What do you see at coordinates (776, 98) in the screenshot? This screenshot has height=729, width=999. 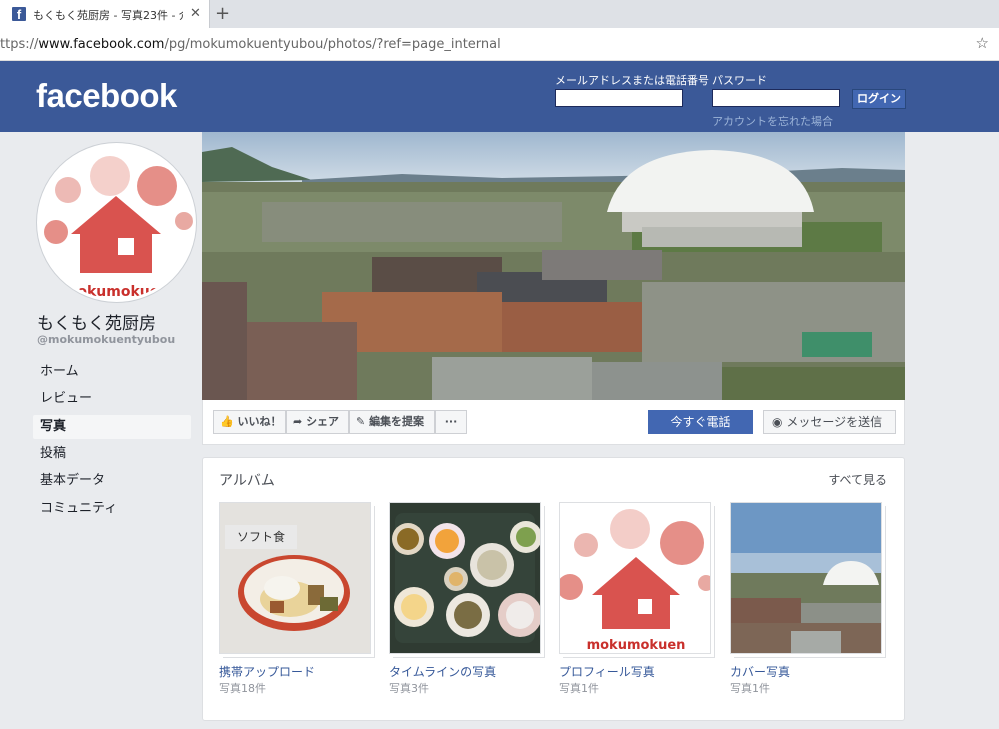 I see `password-input` at bounding box center [776, 98].